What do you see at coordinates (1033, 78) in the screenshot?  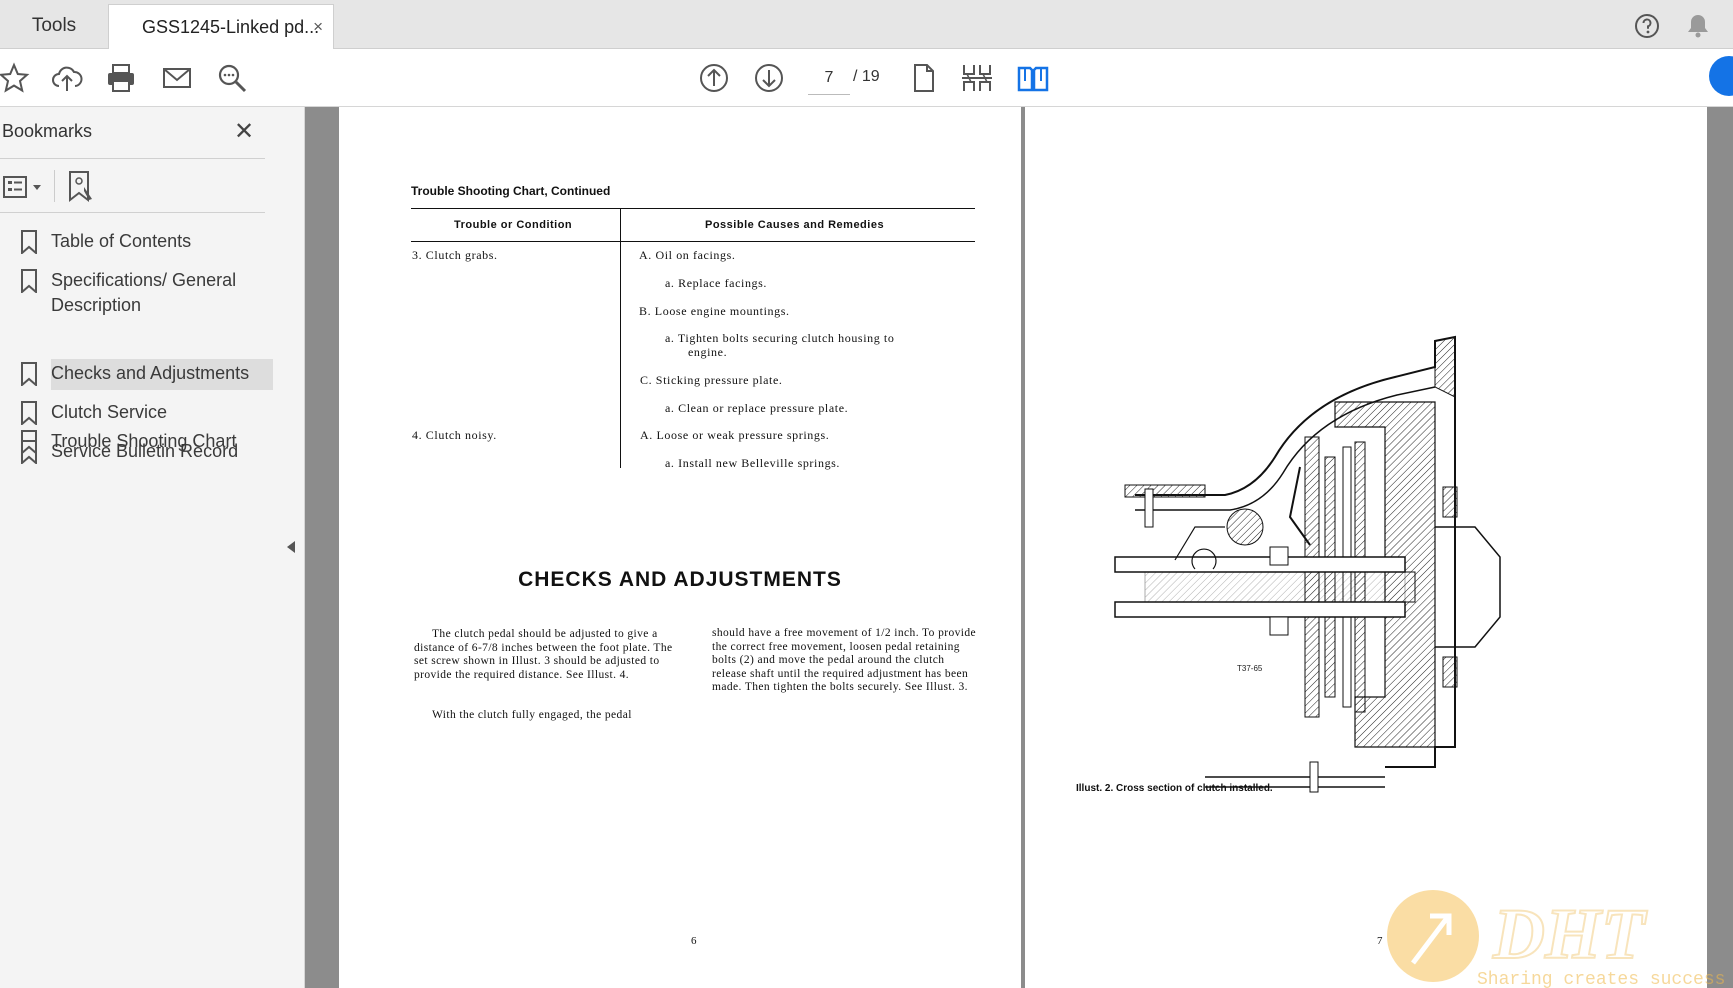 I see `two-page-view-icon` at bounding box center [1033, 78].